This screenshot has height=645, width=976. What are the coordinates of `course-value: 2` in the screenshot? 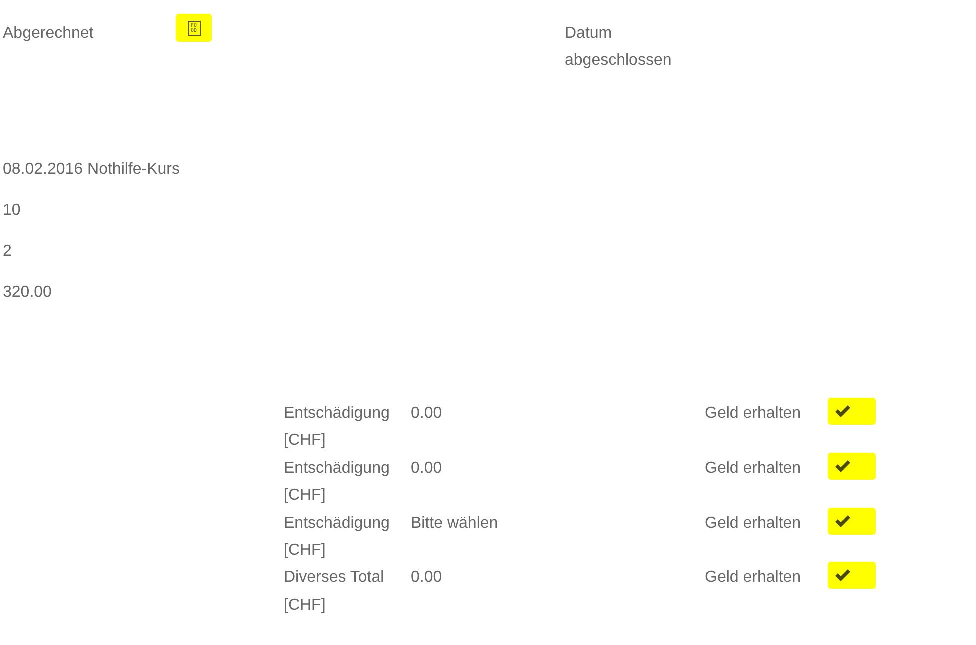 It's located at (7, 252).